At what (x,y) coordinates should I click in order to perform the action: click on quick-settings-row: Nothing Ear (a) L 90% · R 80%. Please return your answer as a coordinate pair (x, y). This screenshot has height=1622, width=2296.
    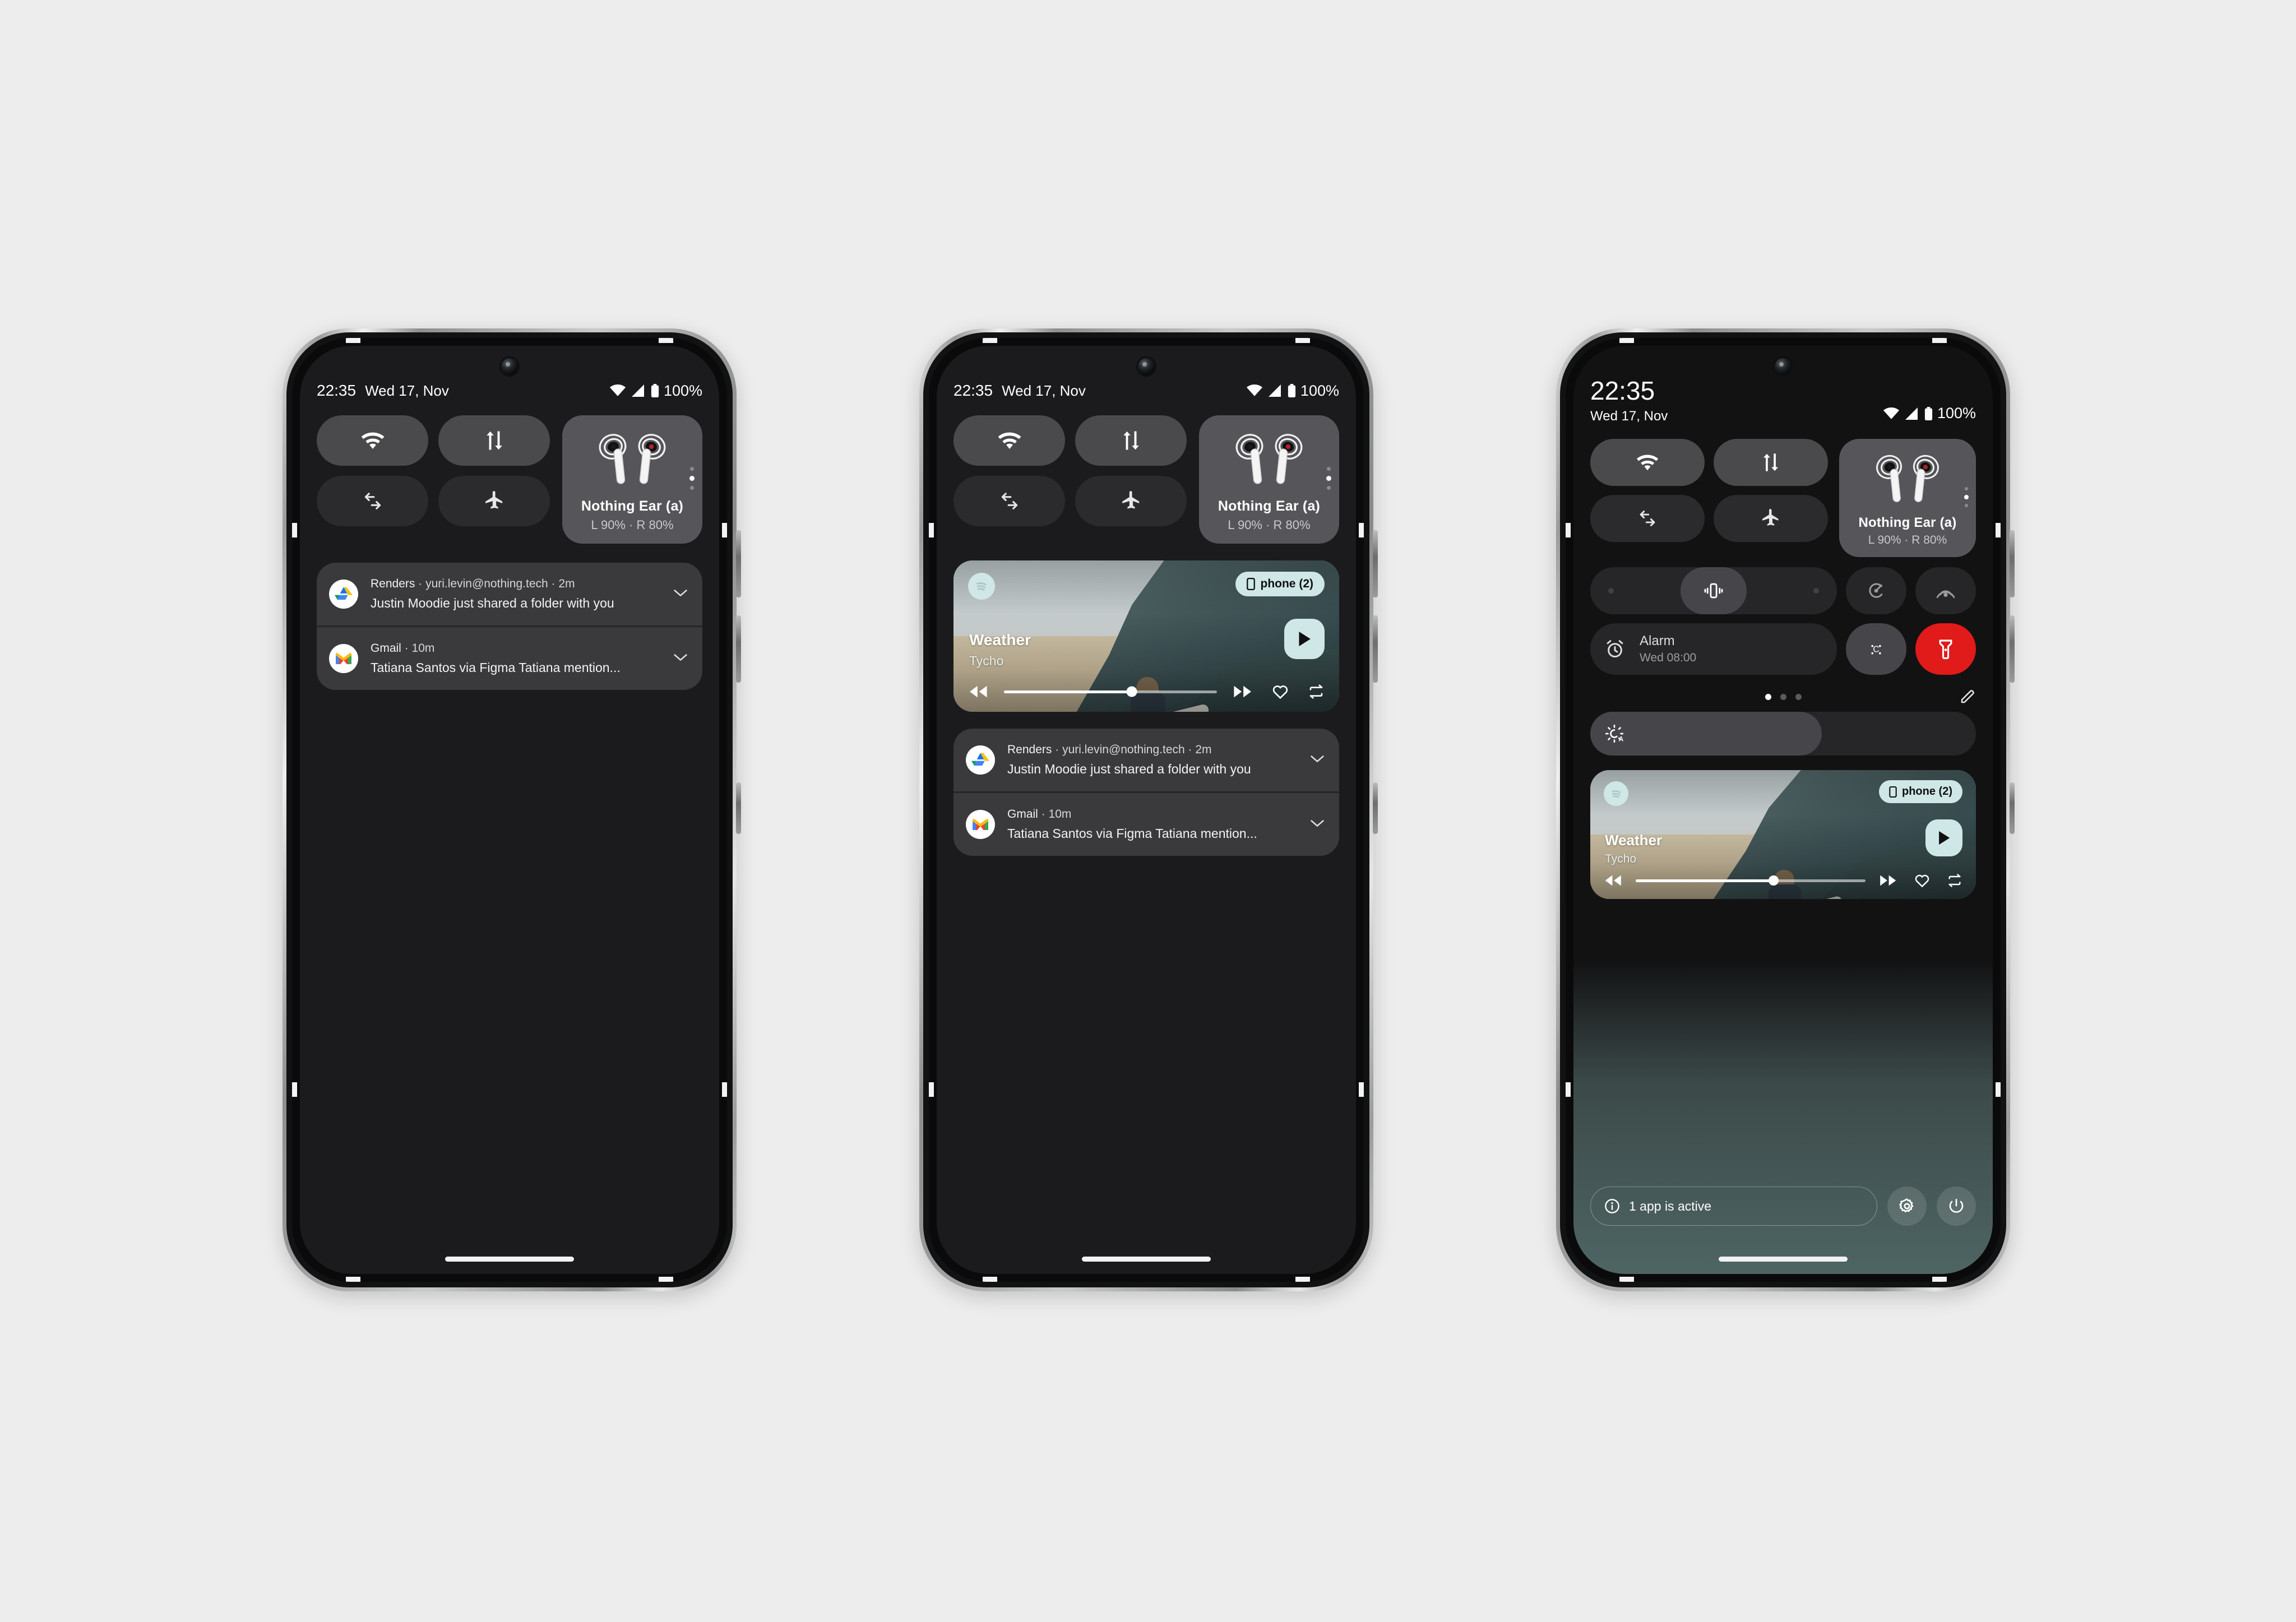
    Looking at the image, I should click on (509, 479).